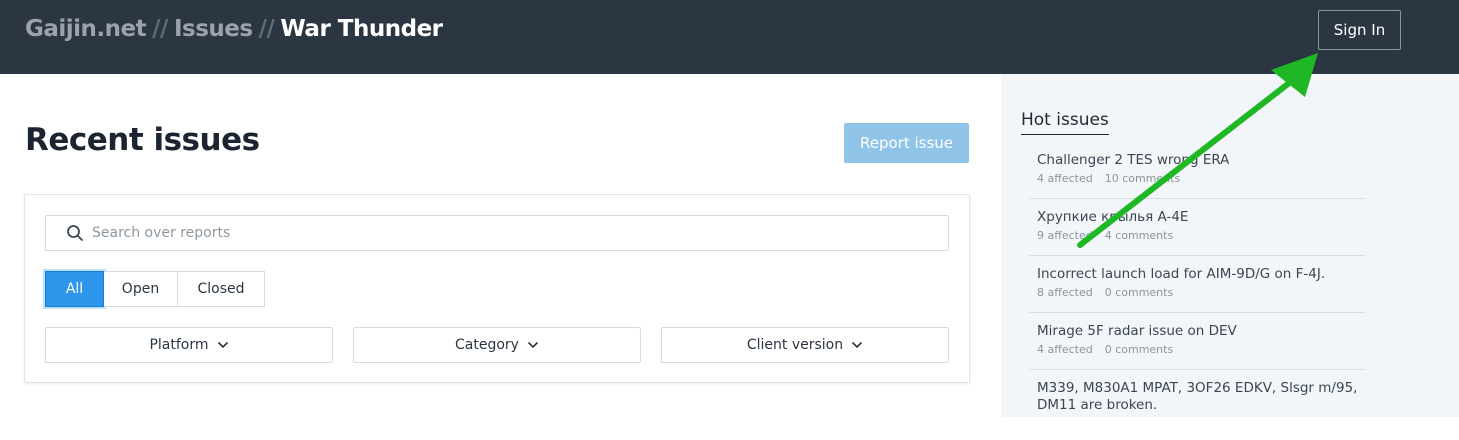  What do you see at coordinates (492, 233) in the screenshot?
I see `search-input` at bounding box center [492, 233].